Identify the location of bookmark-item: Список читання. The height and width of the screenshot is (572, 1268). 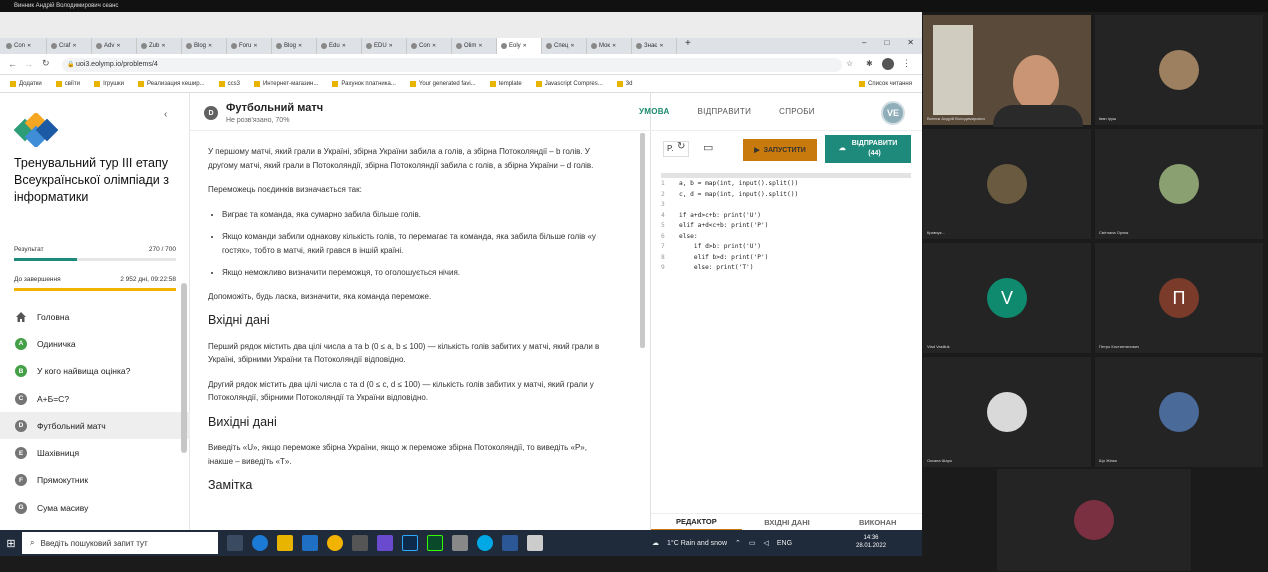
(885, 83).